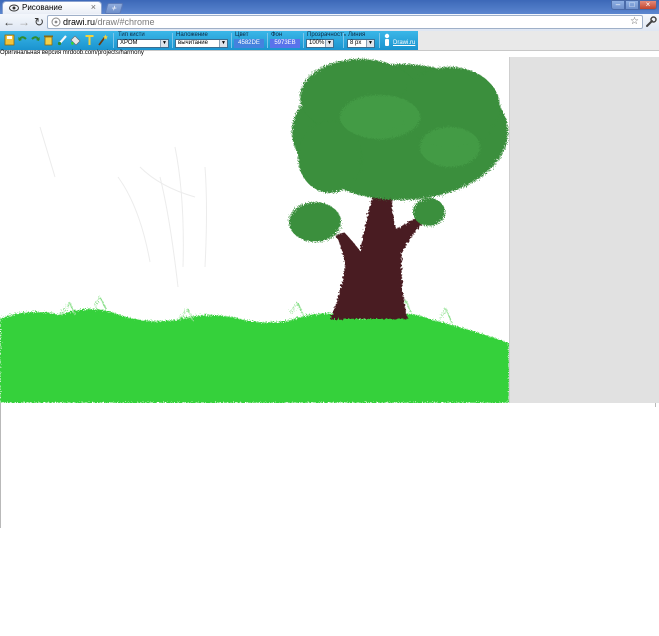  I want to click on browser-toolbar: ← → ↻ drawi.ru/draw/#chrome ☆, so click(329, 23).